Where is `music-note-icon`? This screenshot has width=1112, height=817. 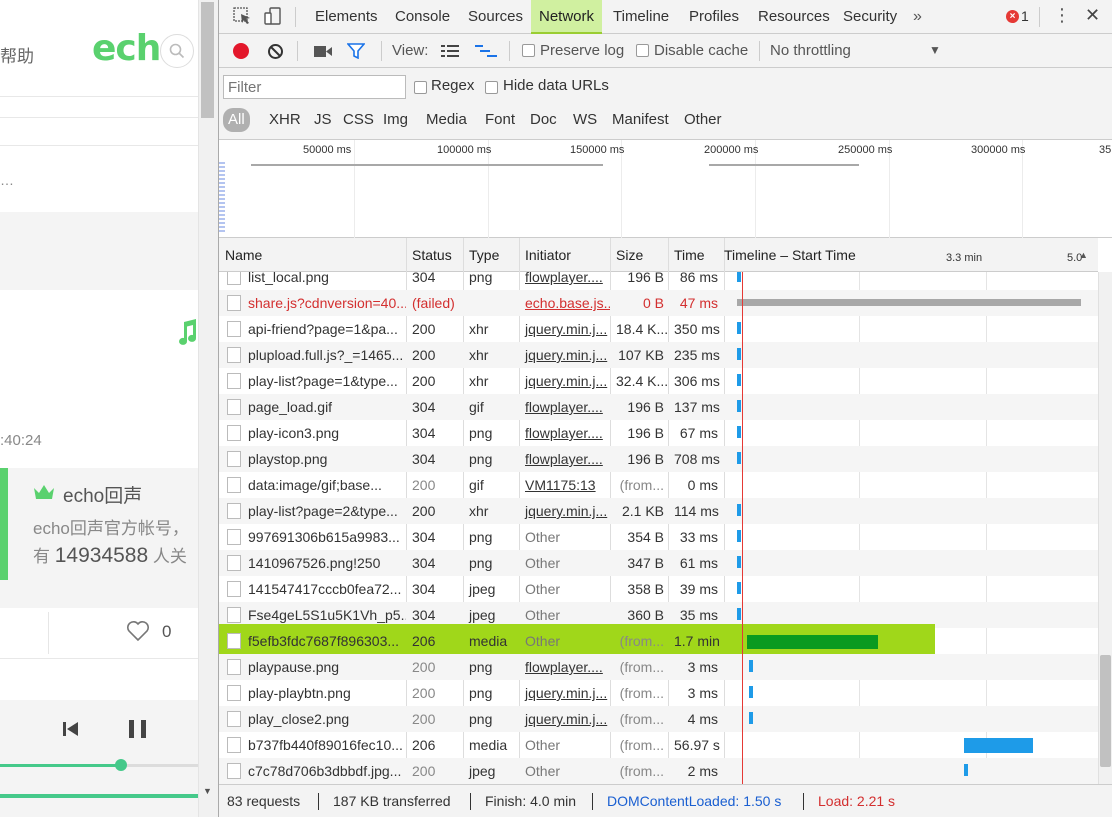
music-note-icon is located at coordinates (187, 333).